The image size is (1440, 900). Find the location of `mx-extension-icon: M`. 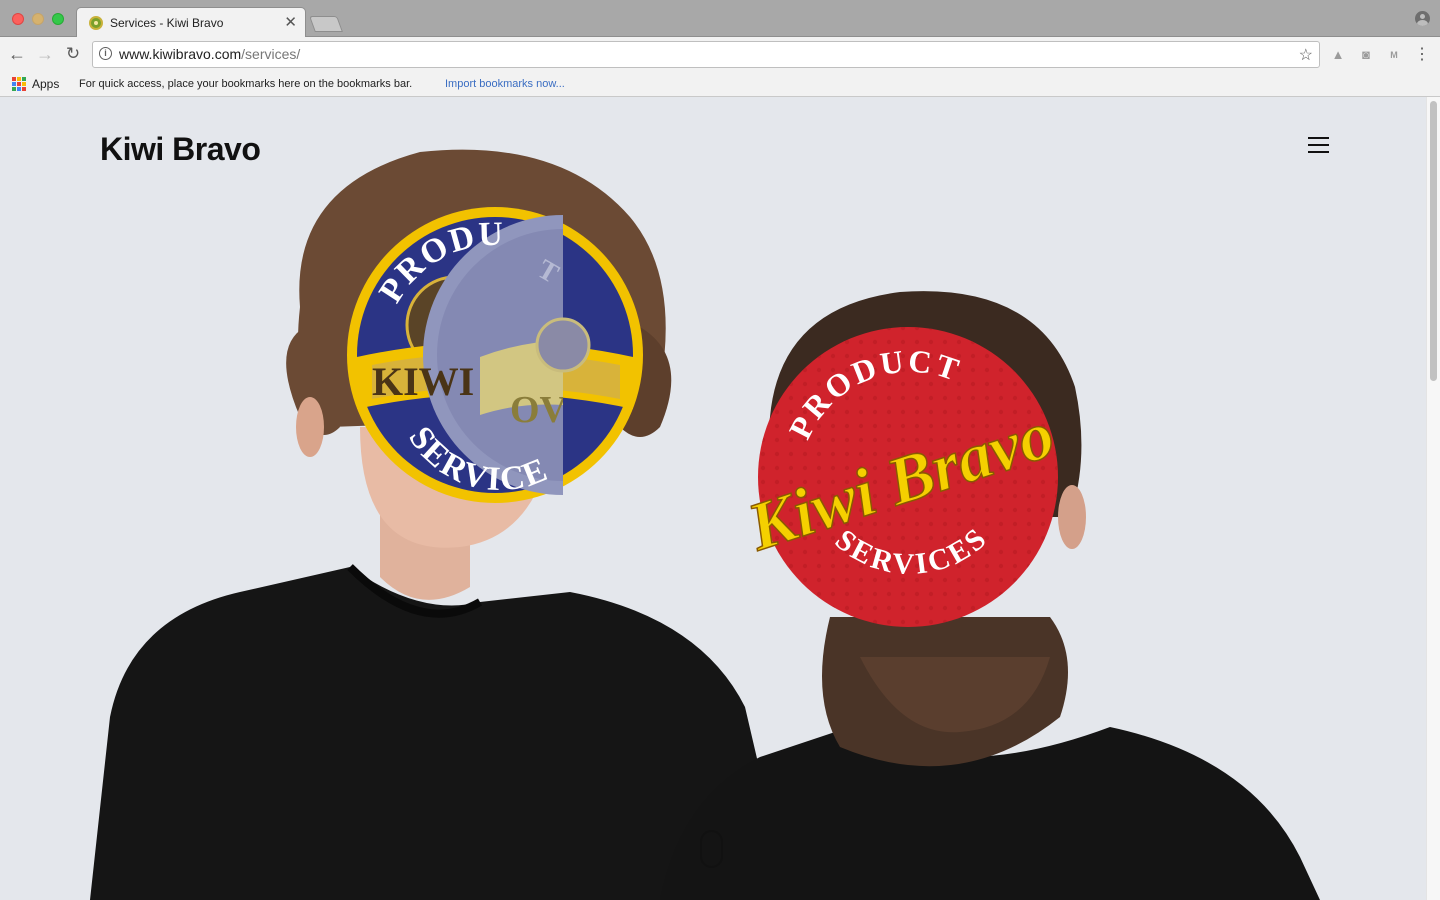

mx-extension-icon: M is located at coordinates (1394, 55).